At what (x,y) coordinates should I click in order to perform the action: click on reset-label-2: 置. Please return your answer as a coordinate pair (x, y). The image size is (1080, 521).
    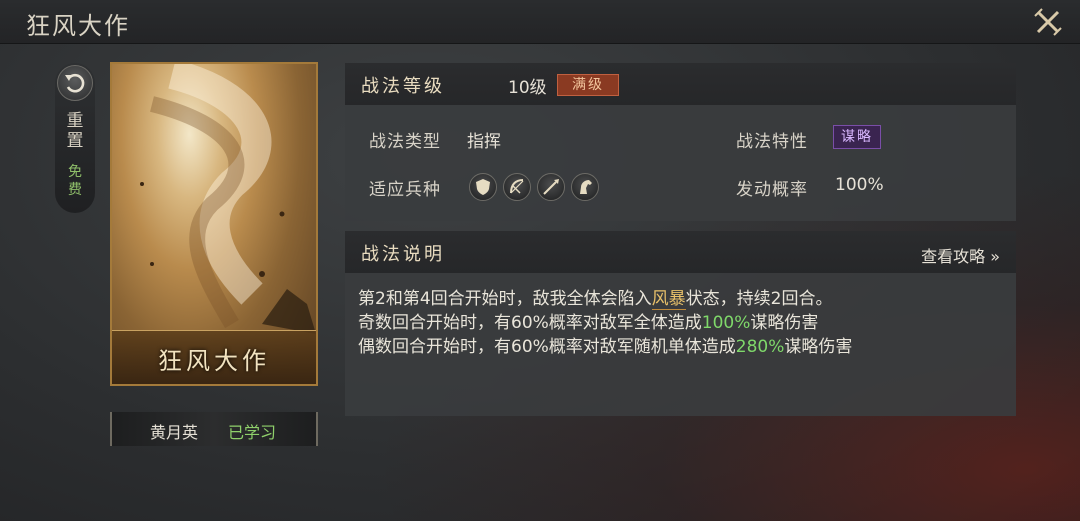
    Looking at the image, I should click on (75, 141).